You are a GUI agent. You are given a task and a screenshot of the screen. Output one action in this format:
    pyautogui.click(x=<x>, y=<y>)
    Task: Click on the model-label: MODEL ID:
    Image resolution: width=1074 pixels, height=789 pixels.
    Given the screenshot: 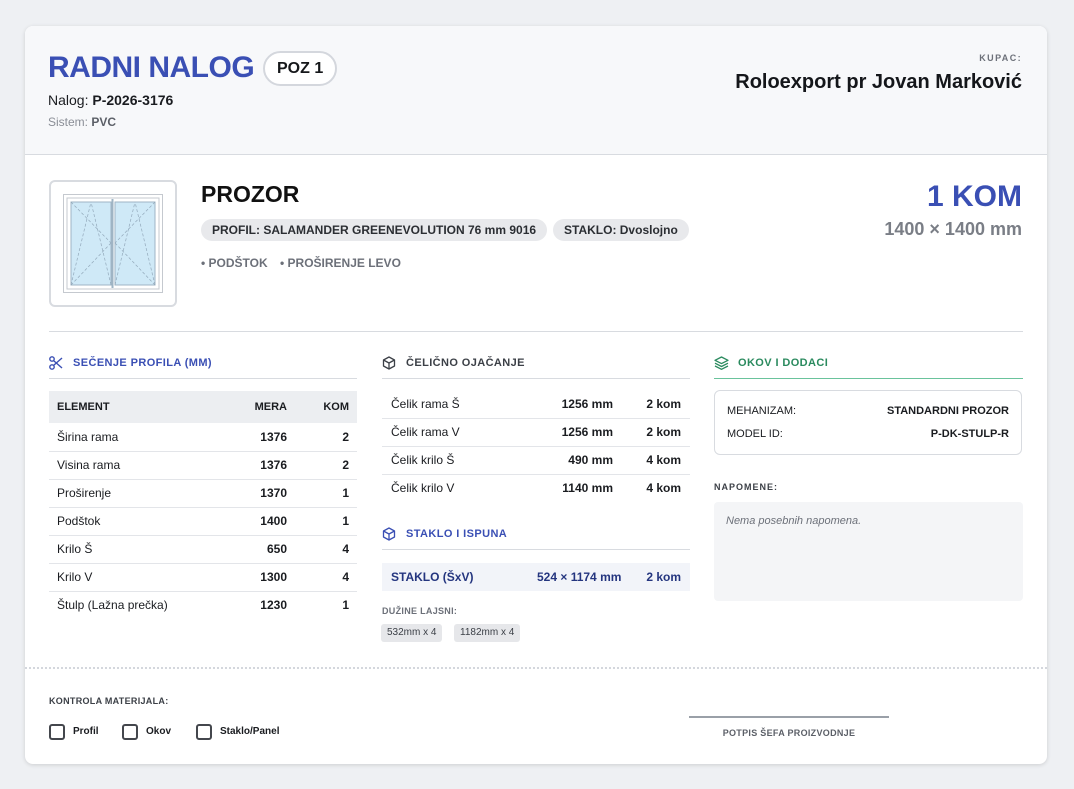 What is the action you would take?
    pyautogui.click(x=755, y=434)
    